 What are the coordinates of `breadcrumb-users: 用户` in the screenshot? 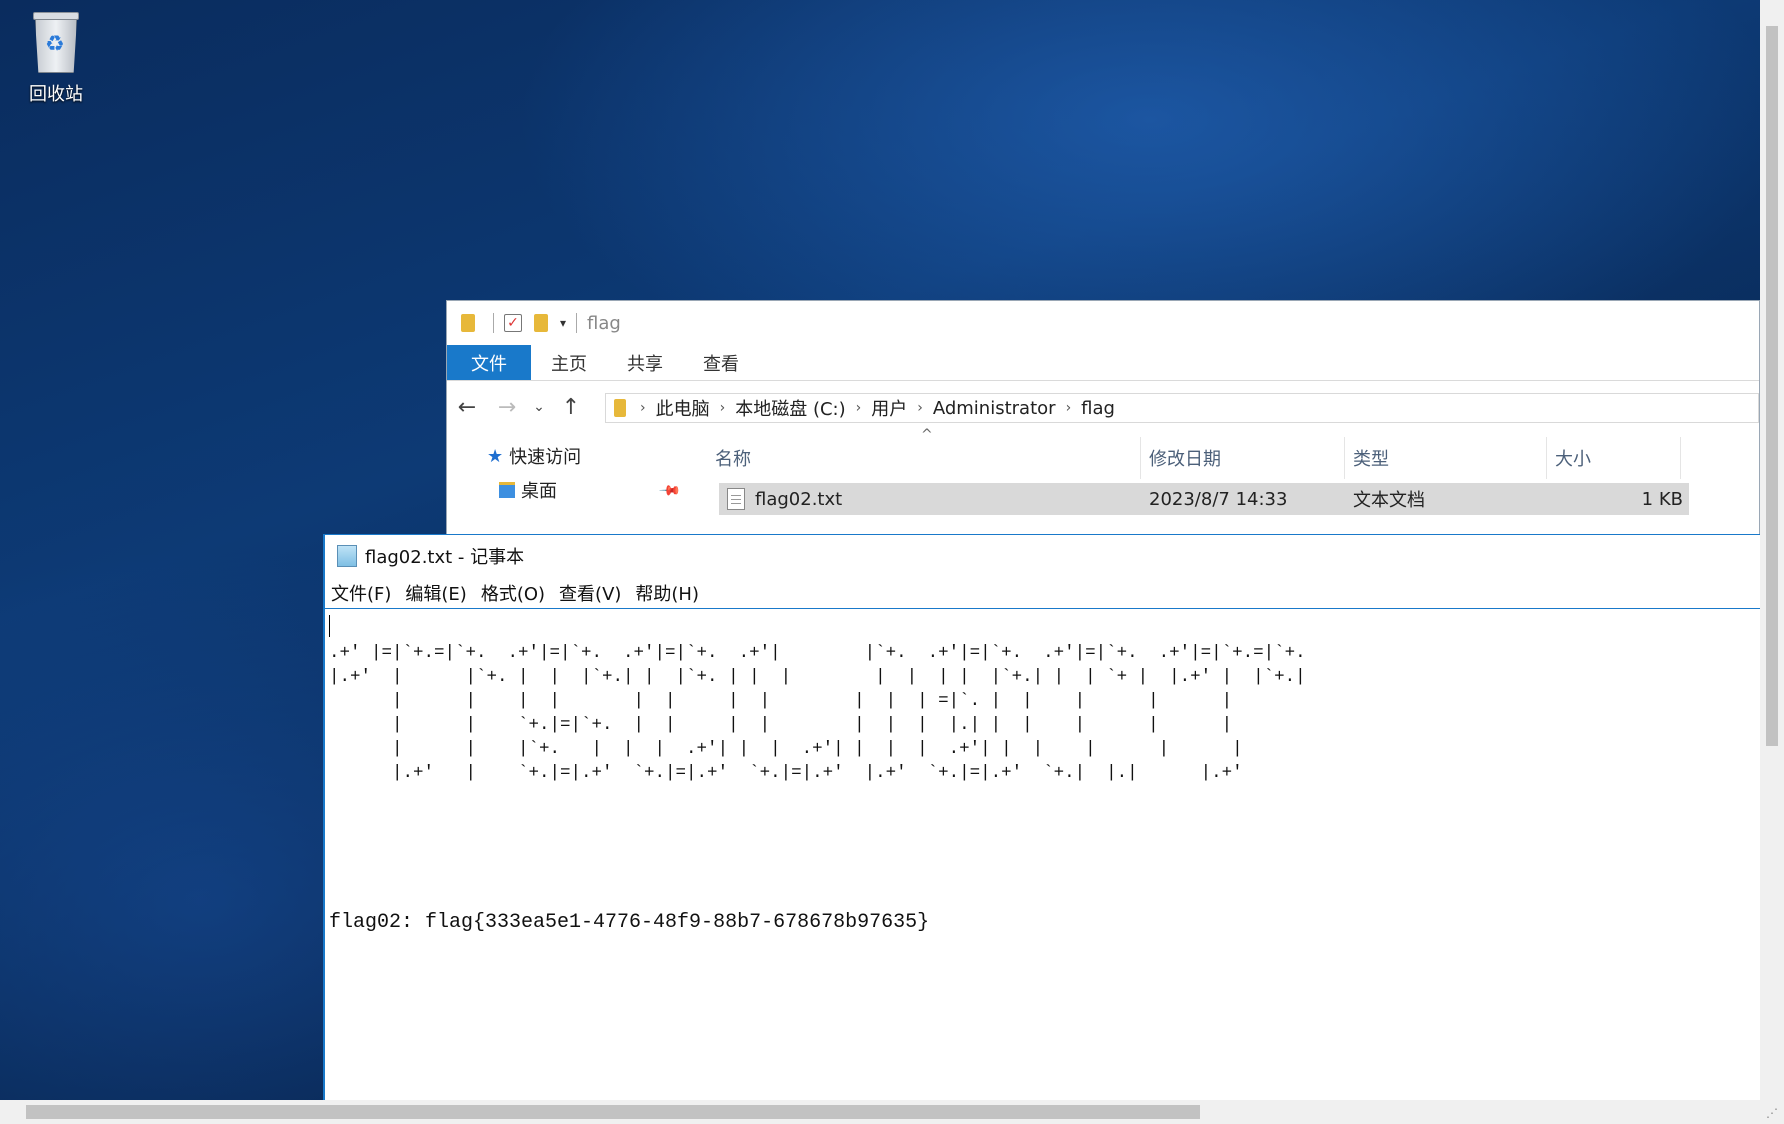 It's located at (889, 408).